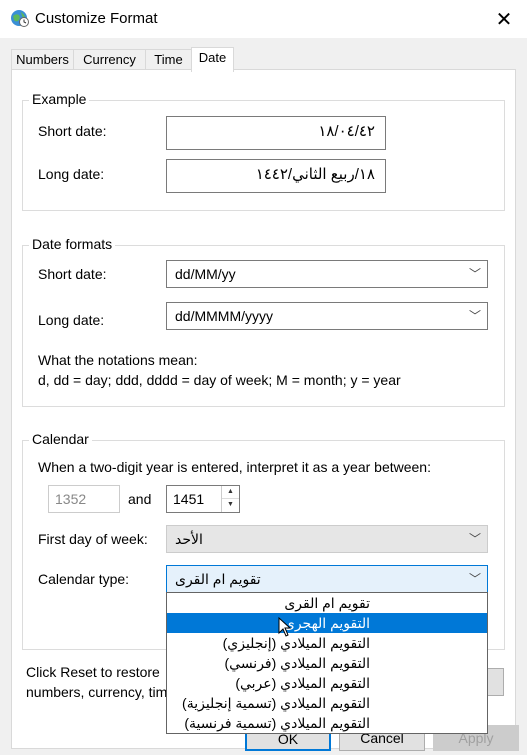 Image resolution: width=527 pixels, height=755 pixels. What do you see at coordinates (168, 59) in the screenshot?
I see `tab-time: Time` at bounding box center [168, 59].